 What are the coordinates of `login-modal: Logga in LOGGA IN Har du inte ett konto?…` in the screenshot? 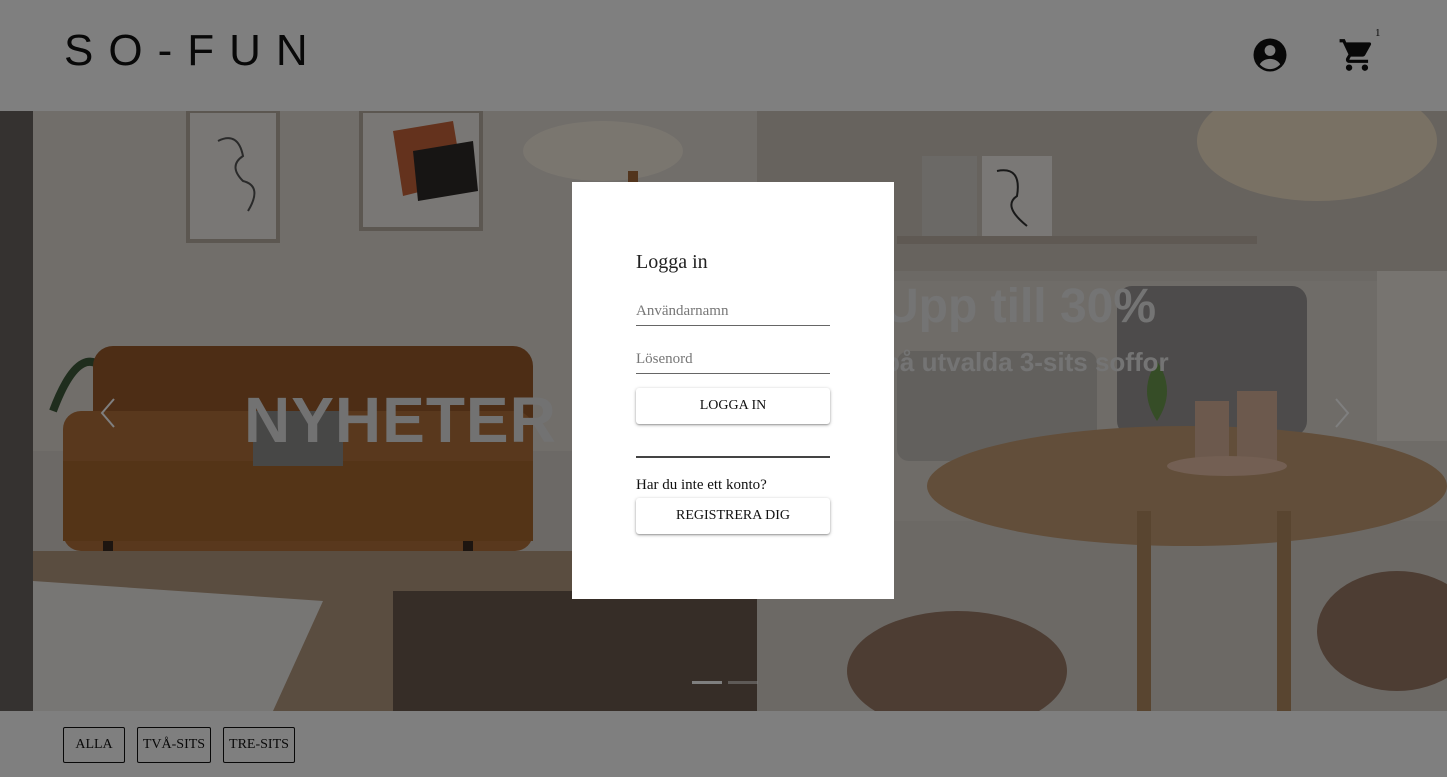 It's located at (733, 390).